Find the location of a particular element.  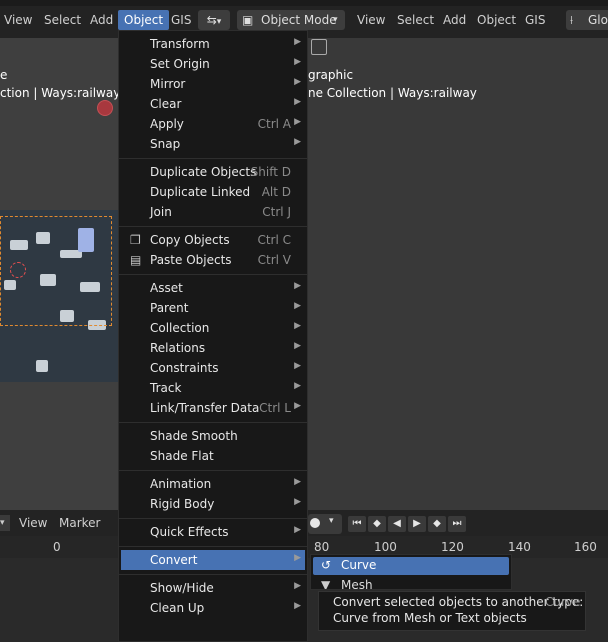

timeline-menu-marker: Marker is located at coordinates (79, 523).